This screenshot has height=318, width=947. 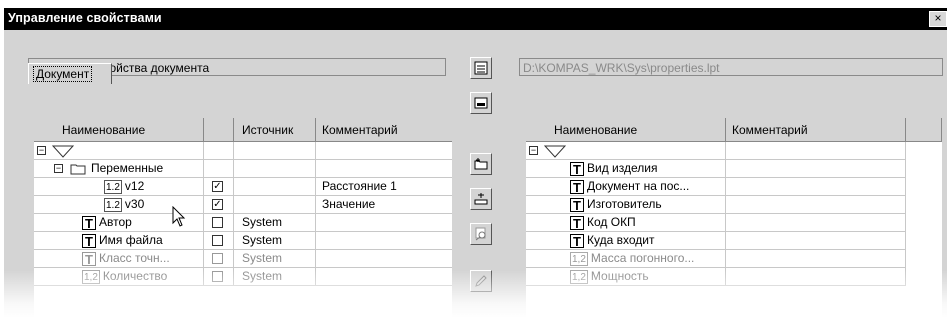 I want to click on column-empty-header, so click(x=924, y=130).